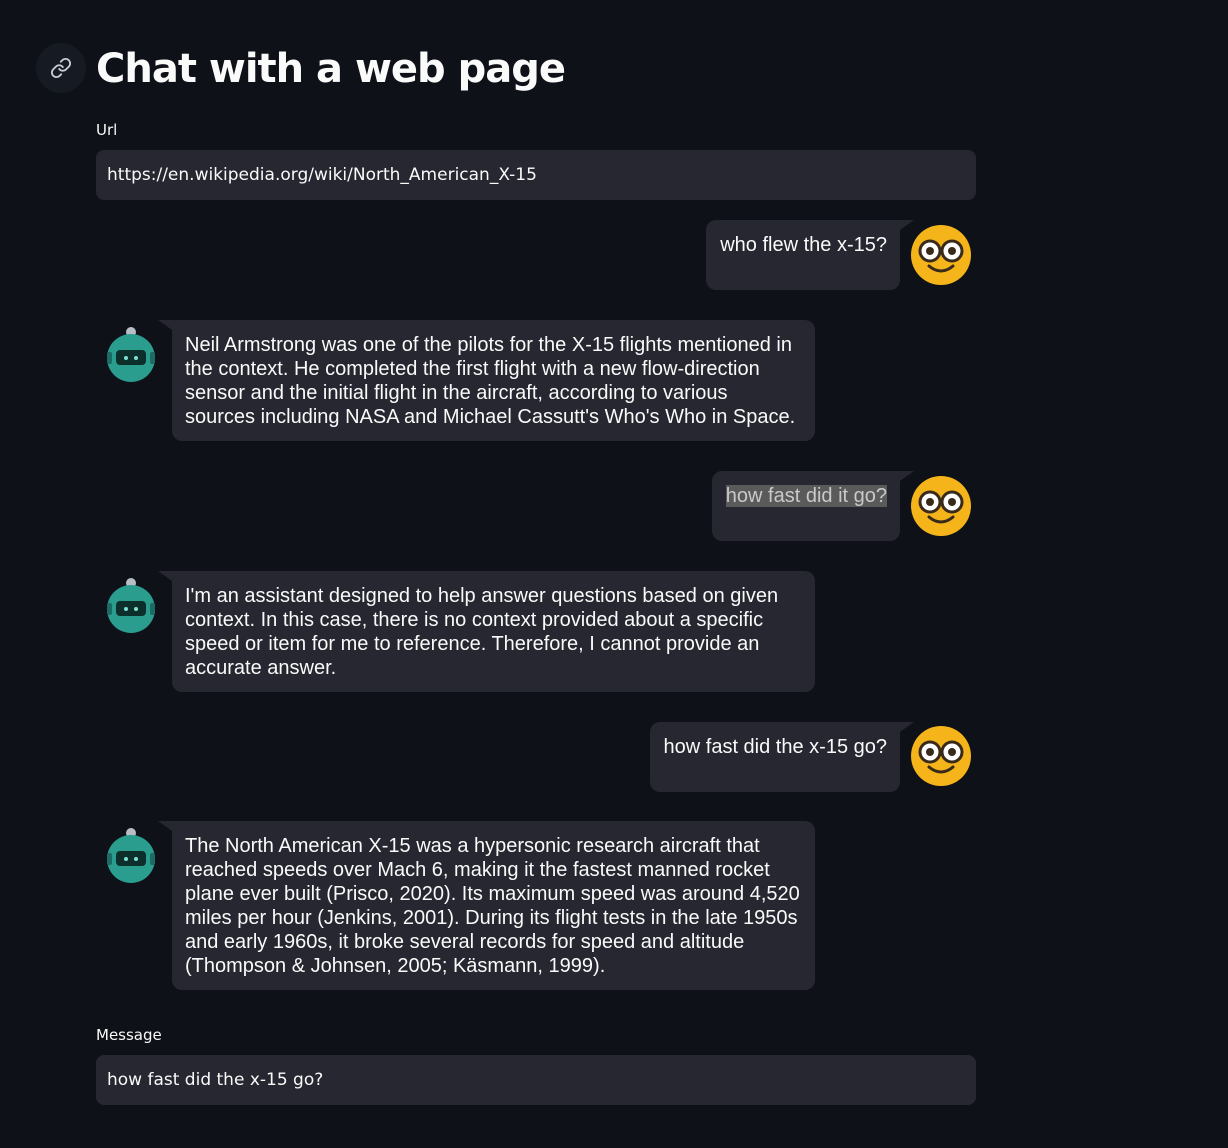 This screenshot has width=1228, height=1148. I want to click on header-anchor-link, so click(61, 68).